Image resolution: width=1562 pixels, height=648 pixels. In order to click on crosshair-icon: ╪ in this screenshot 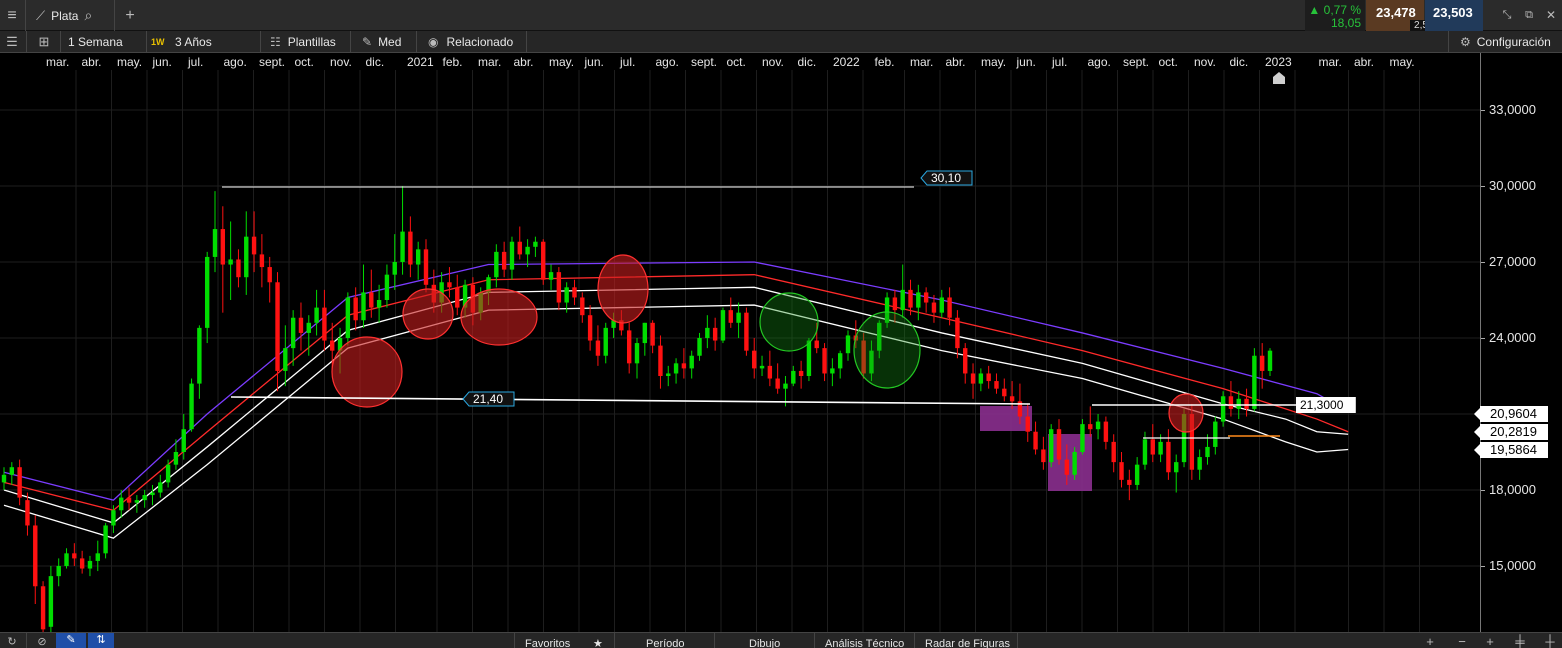, I will do `click(1520, 640)`.